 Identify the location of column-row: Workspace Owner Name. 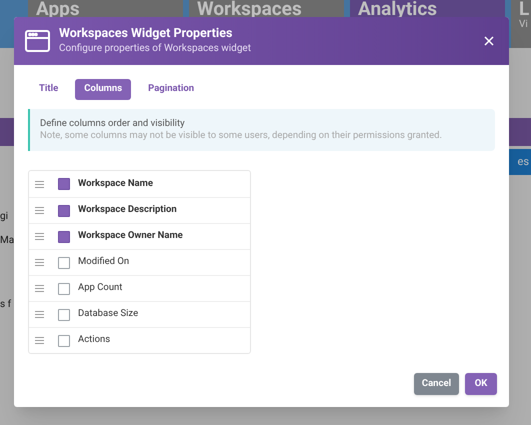
(139, 236).